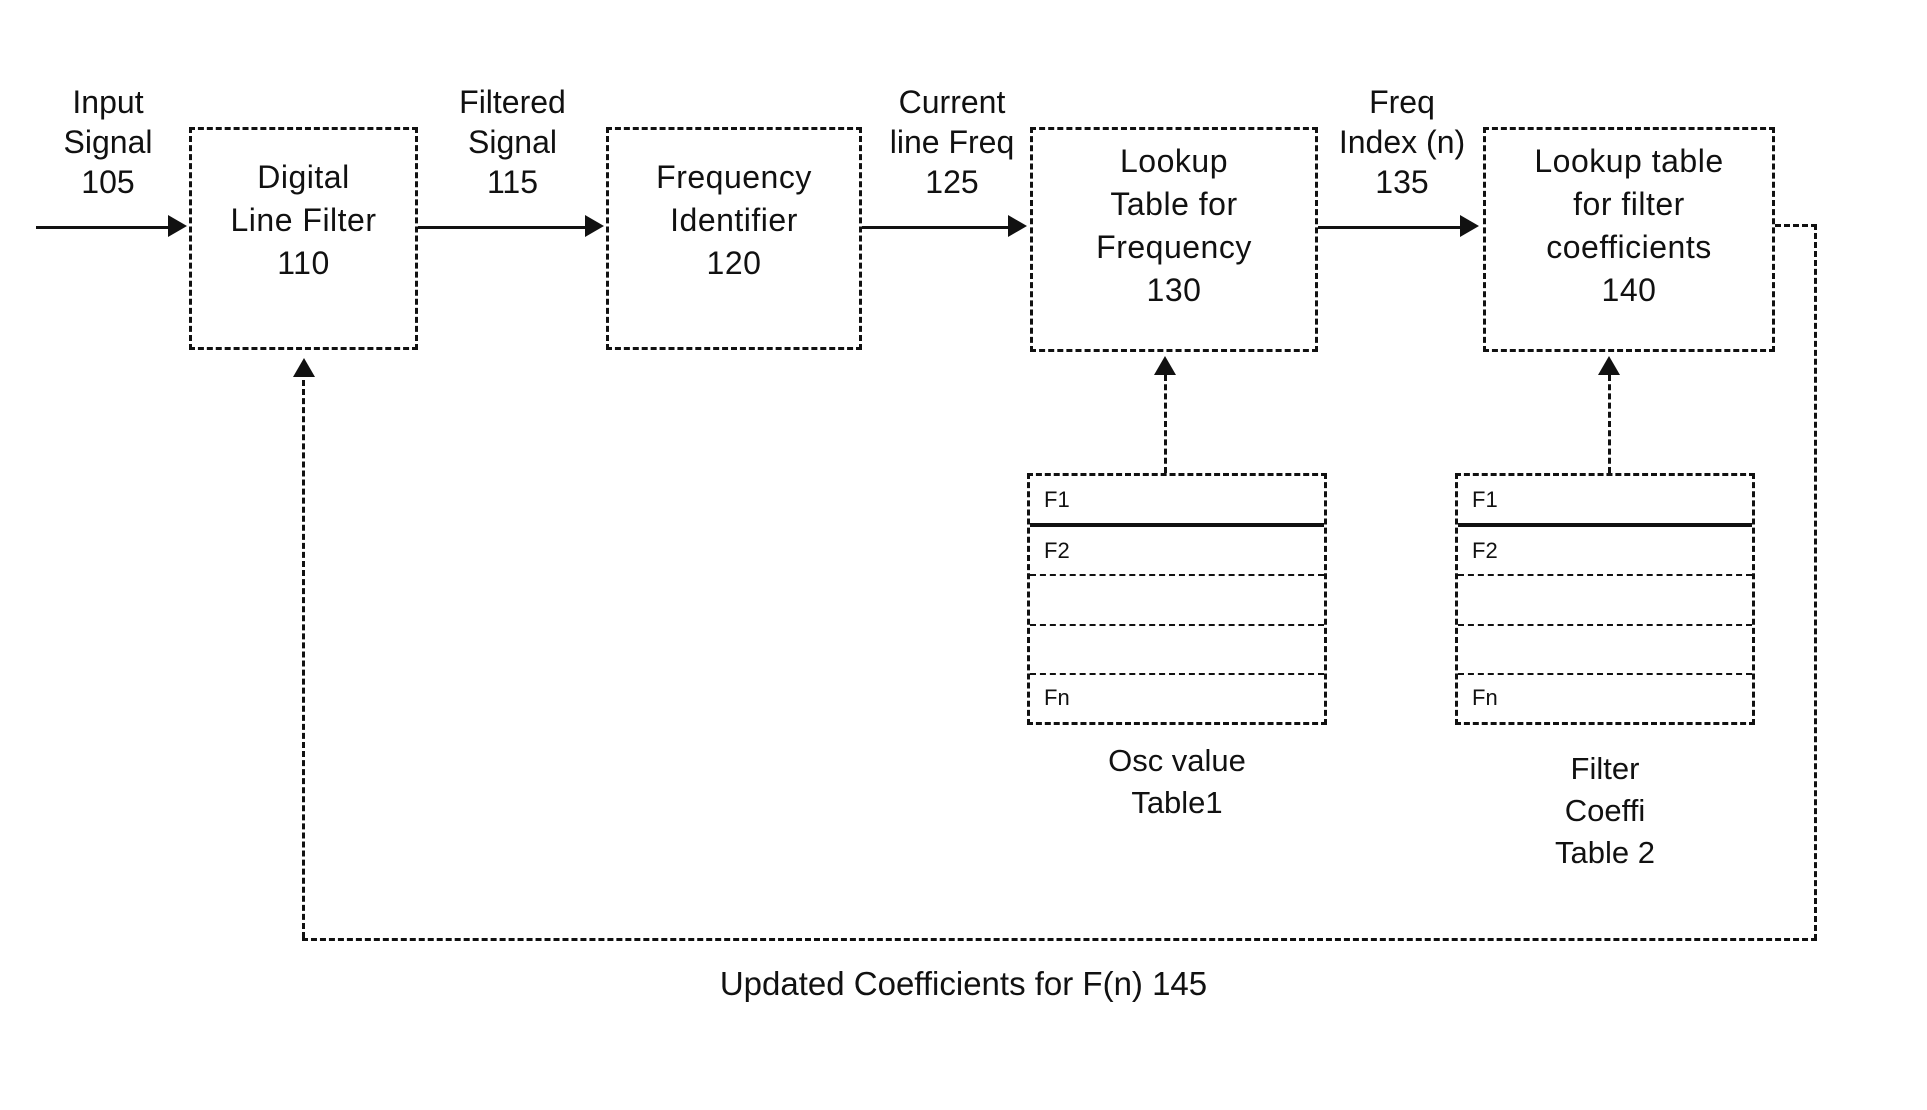 The height and width of the screenshot is (1110, 1927). Describe the element at coordinates (1174, 225) in the screenshot. I see `block-label-130: Lookup Table for Frequency 130` at that location.